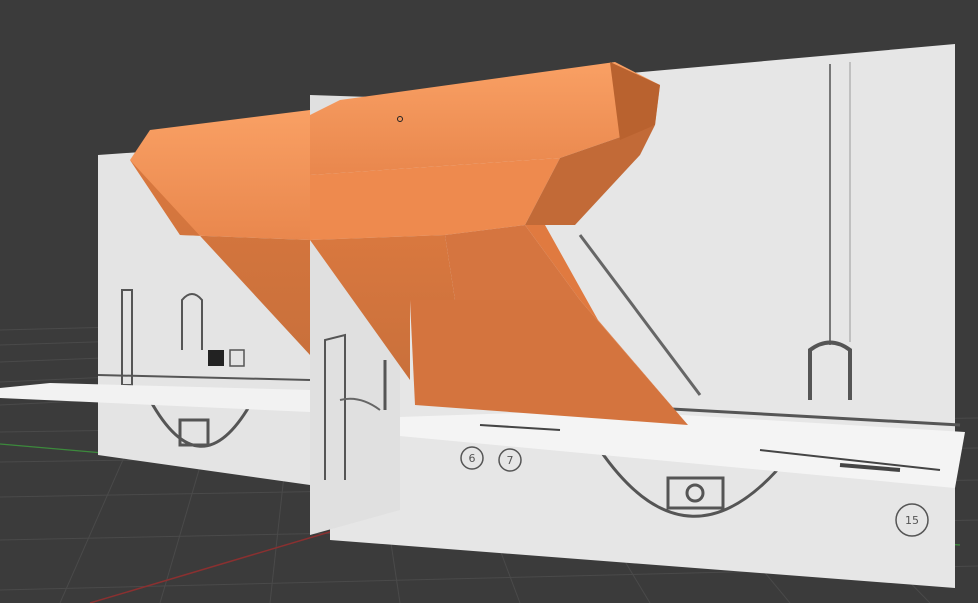  What do you see at coordinates (510, 460) in the screenshot?
I see `svg-text: 7` at bounding box center [510, 460].